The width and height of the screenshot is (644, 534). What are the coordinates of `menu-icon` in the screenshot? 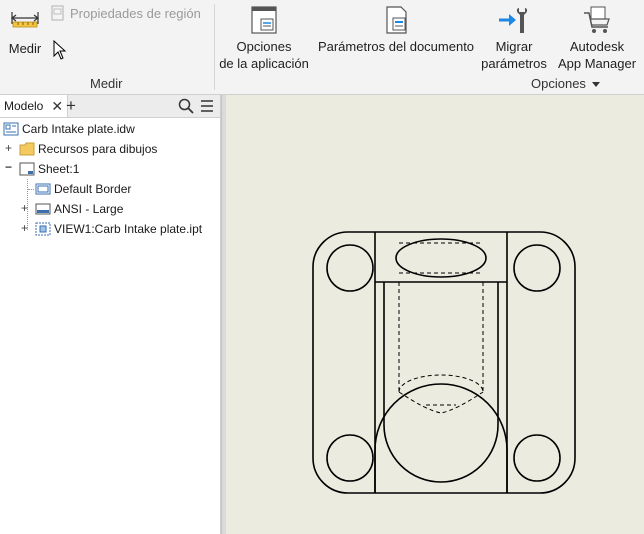 It's located at (207, 106).